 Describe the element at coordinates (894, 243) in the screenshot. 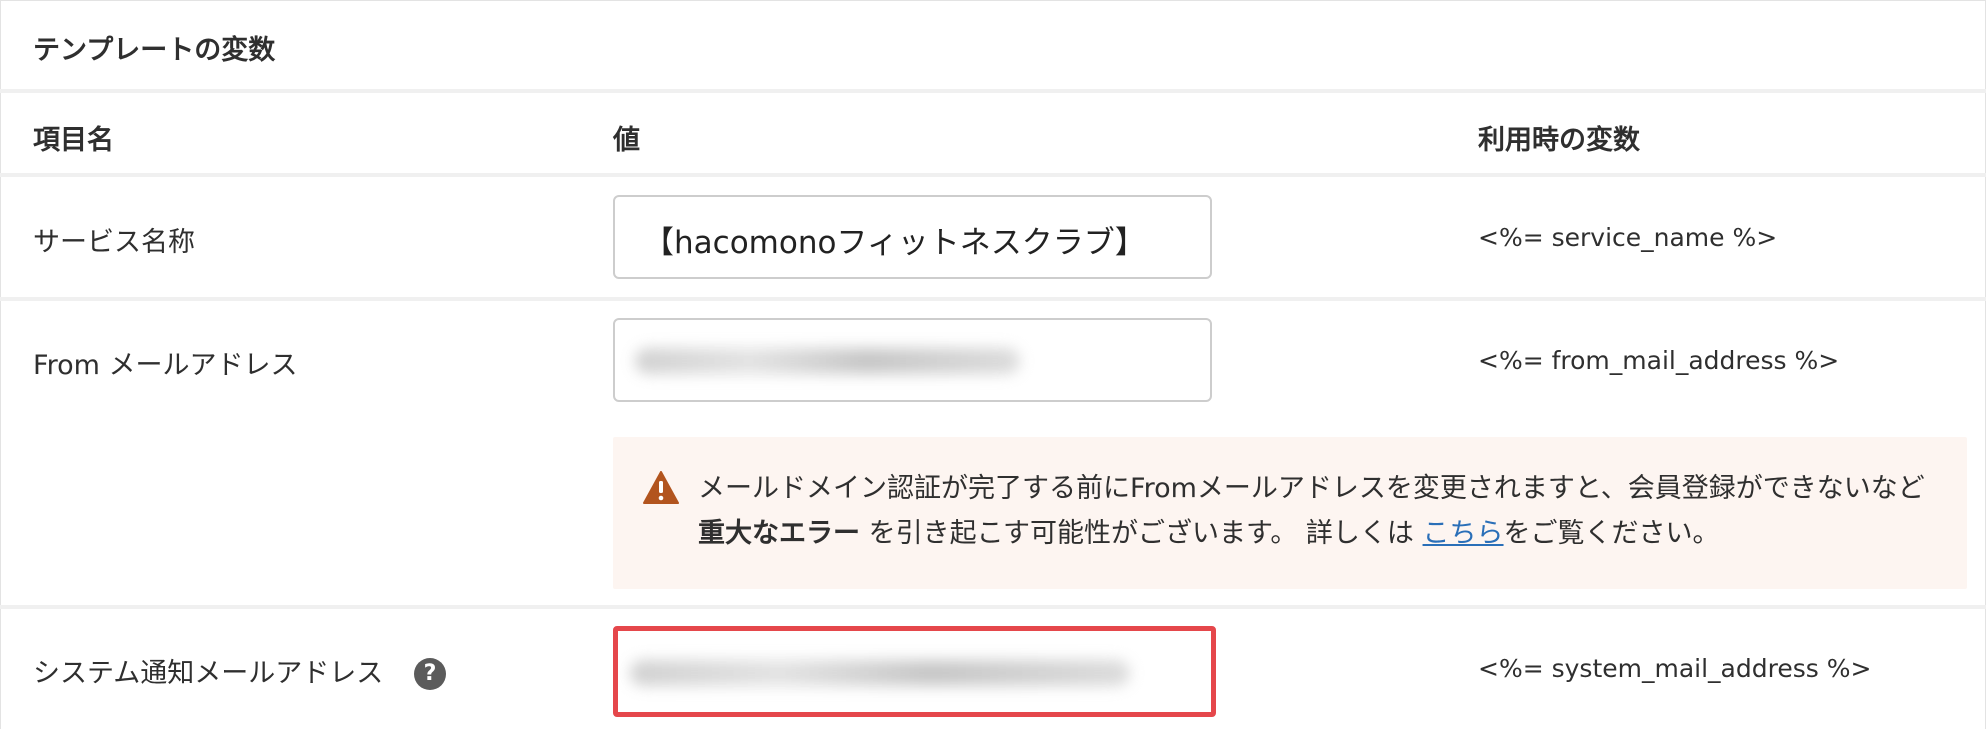

I see `service-name-value: 【hacomonoフィットネスクラブ】` at that location.